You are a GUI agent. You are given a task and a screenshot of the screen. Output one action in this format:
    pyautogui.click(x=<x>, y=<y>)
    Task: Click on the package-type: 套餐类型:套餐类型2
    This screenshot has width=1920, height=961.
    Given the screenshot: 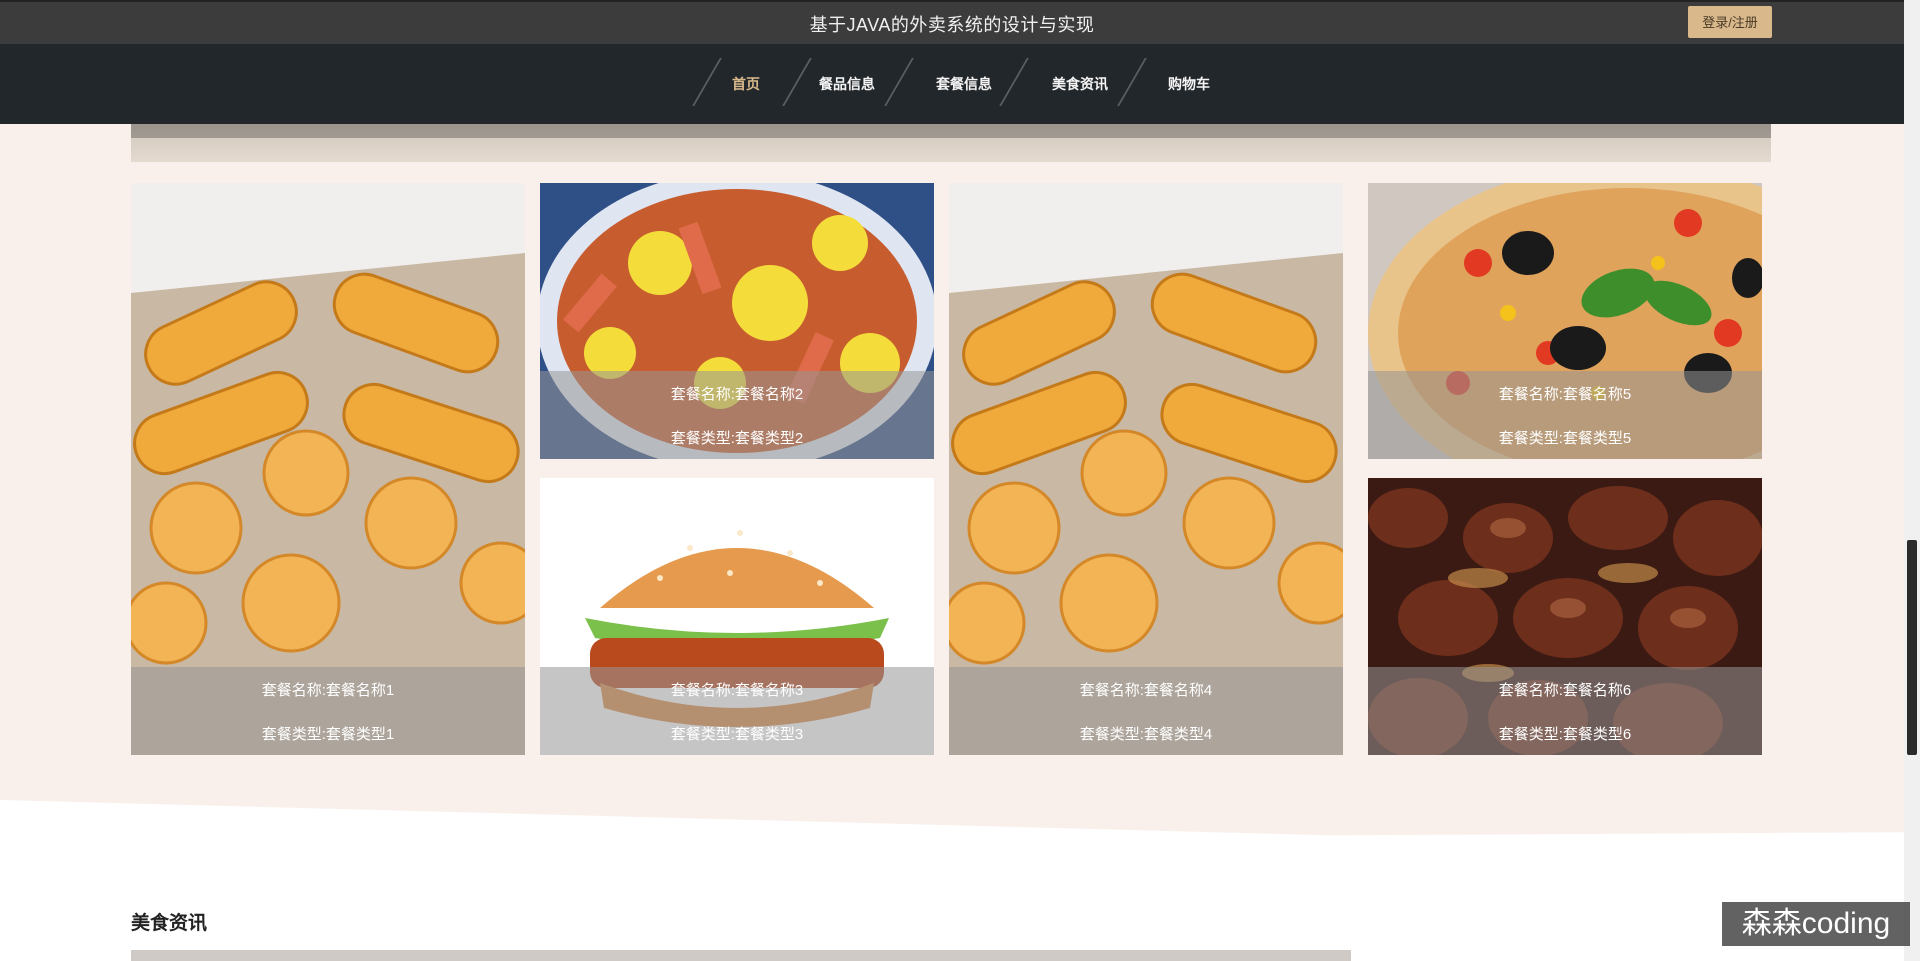 What is the action you would take?
    pyautogui.click(x=737, y=438)
    